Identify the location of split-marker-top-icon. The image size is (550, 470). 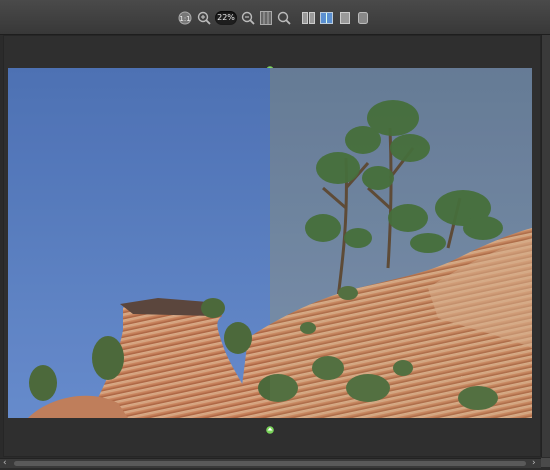
(270, 66).